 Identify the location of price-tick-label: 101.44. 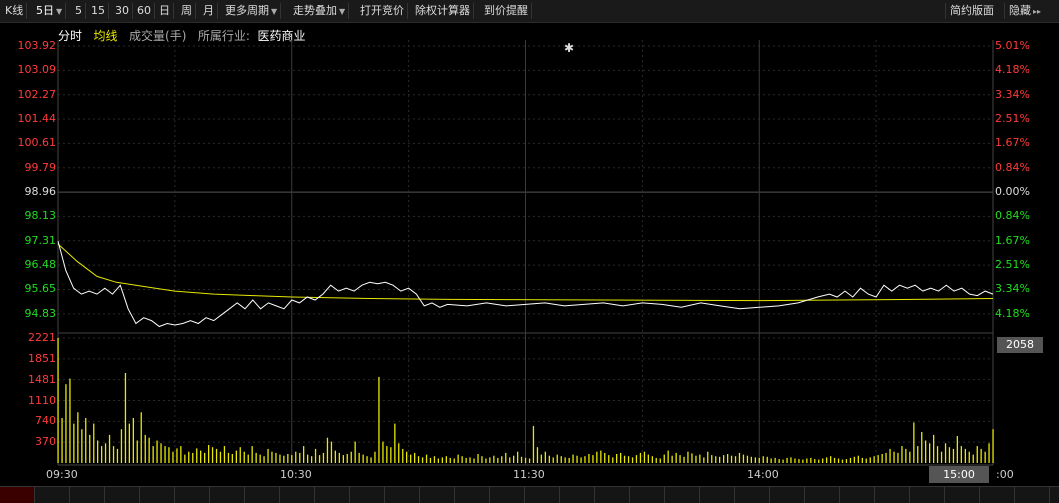
(37, 119).